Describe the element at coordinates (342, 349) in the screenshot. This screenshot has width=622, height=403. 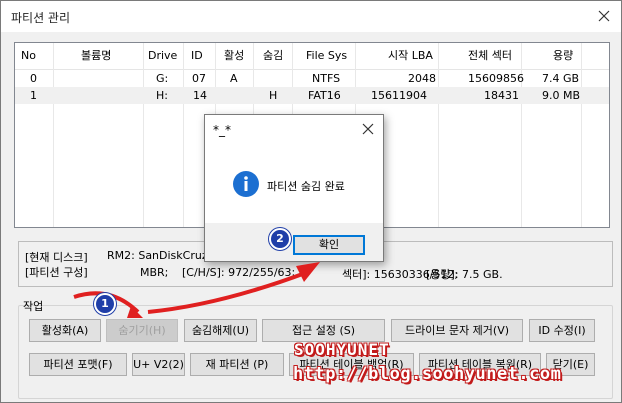
I see `watermark-brand: SOOHYUNET` at that location.